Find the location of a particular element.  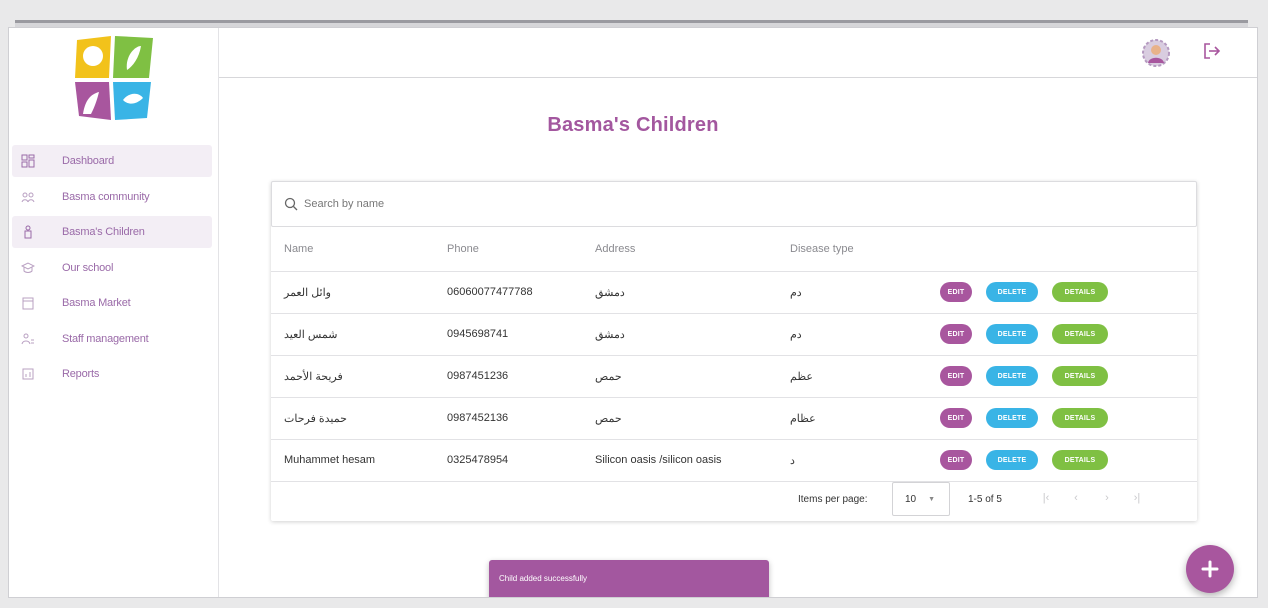

search-bar is located at coordinates (734, 204).